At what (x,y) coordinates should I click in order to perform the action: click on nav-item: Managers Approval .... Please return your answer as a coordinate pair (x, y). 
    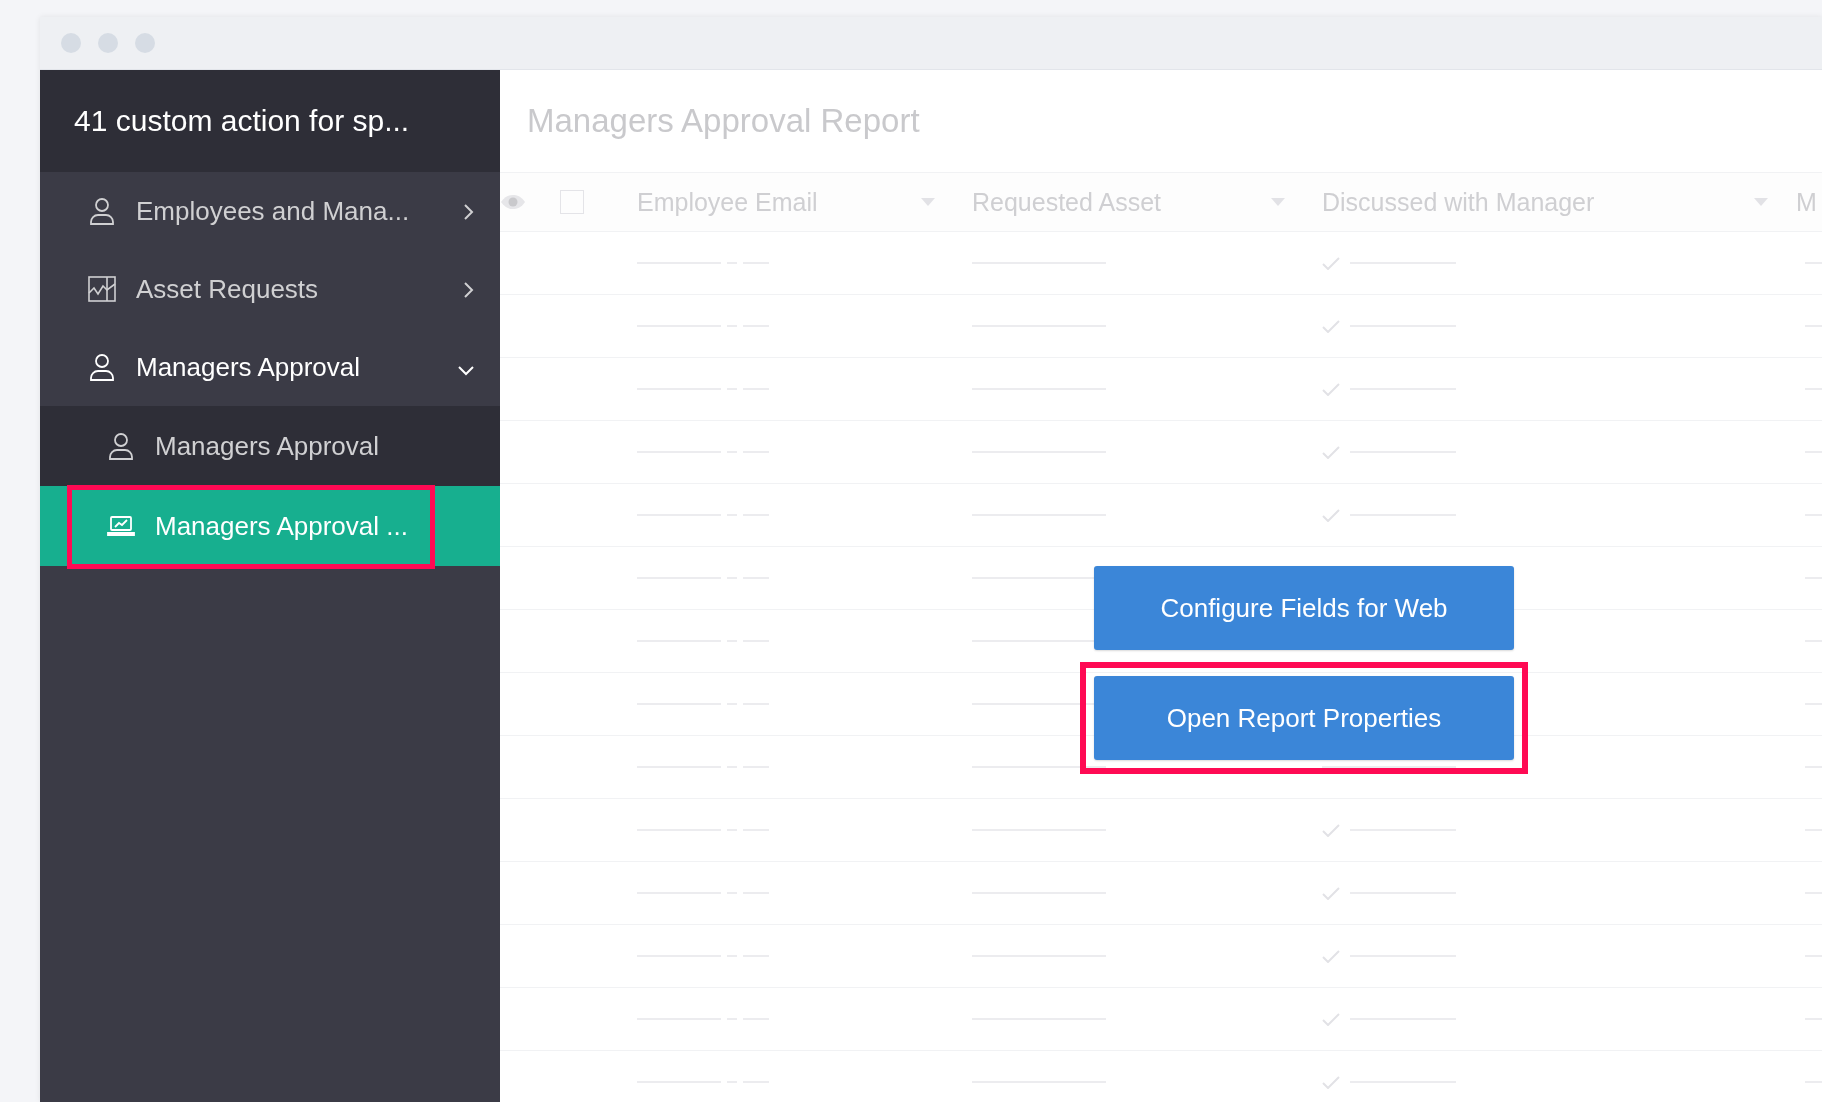
    Looking at the image, I should click on (270, 526).